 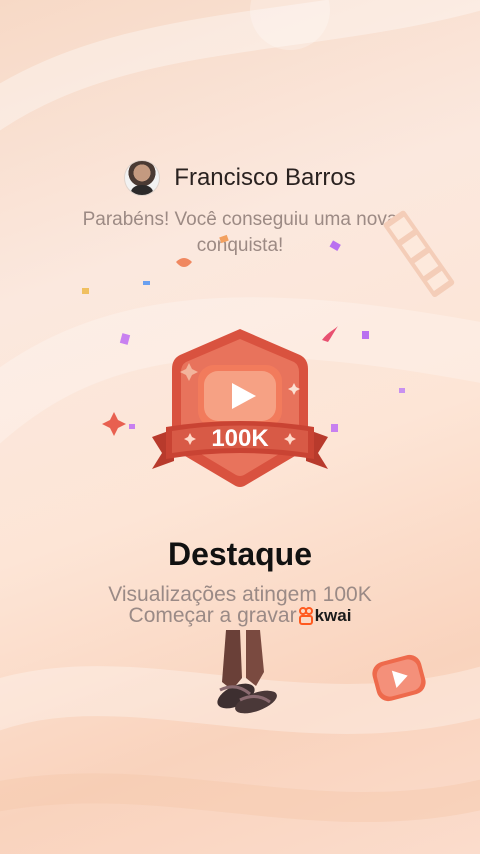 What do you see at coordinates (240, 554) in the screenshot?
I see `badge-title: Destaque` at bounding box center [240, 554].